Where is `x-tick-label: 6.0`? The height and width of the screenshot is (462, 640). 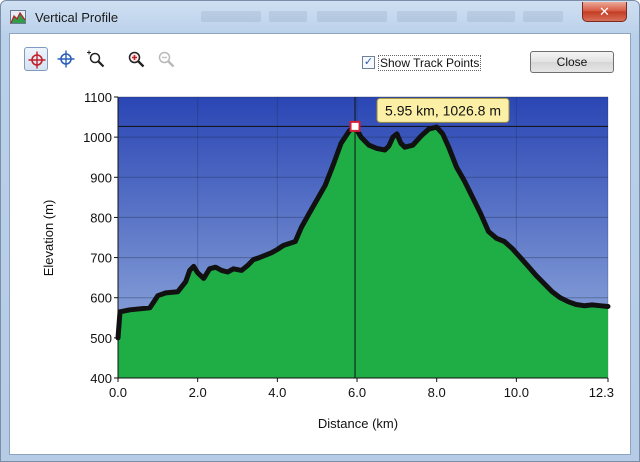 x-tick-label: 6.0 is located at coordinates (357, 392).